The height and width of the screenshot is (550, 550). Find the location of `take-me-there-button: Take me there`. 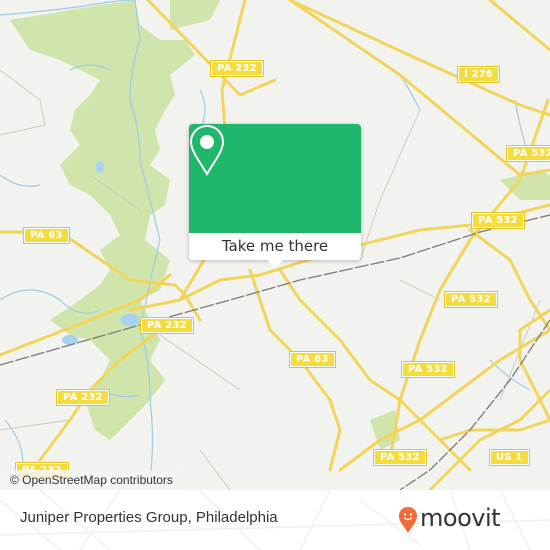

take-me-there-button: Take me there is located at coordinates (275, 246).